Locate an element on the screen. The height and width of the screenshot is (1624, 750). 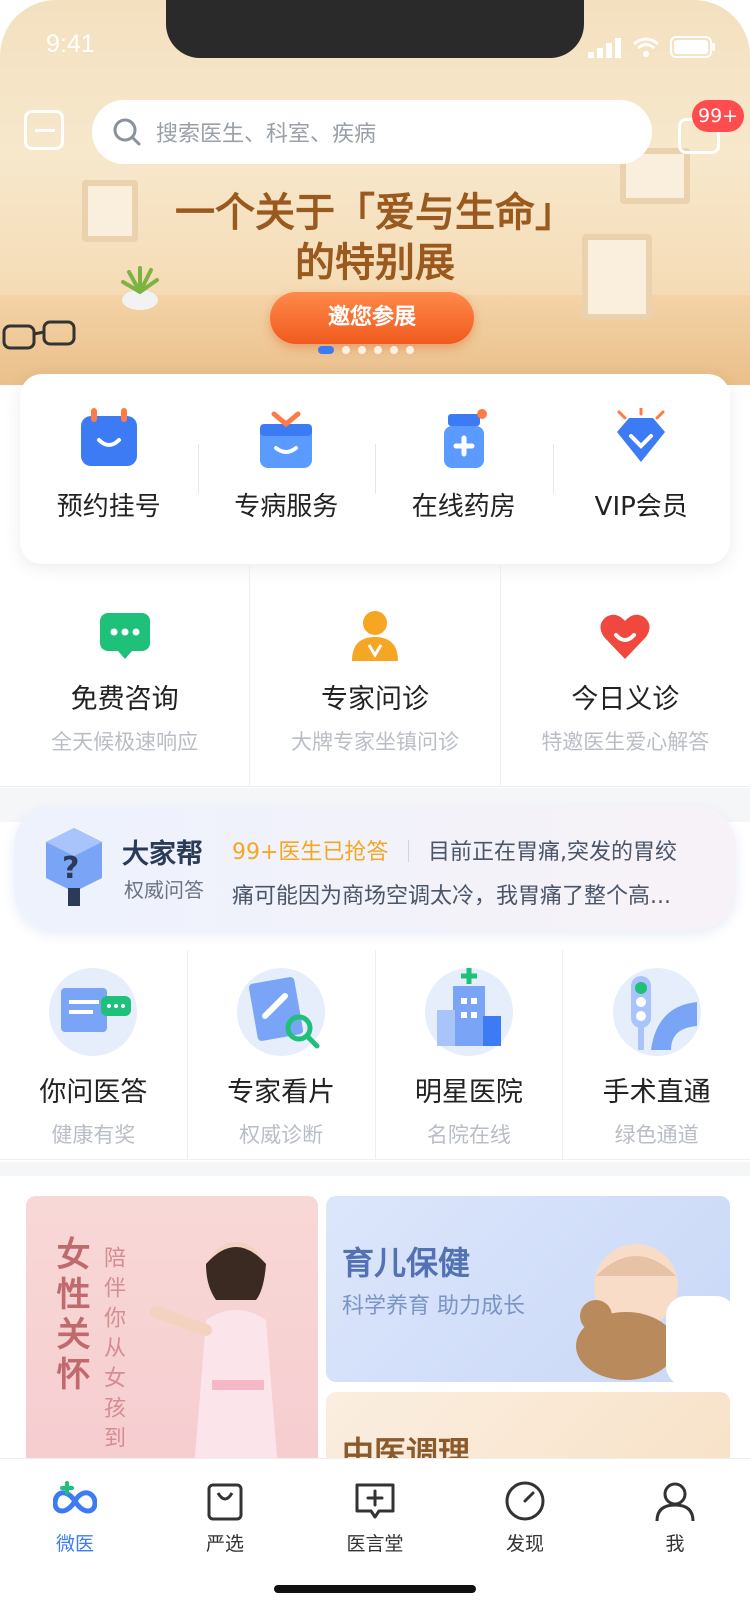
promo-card-baby: 育儿保健 科学养育 助力成长 is located at coordinates (528, 1289).